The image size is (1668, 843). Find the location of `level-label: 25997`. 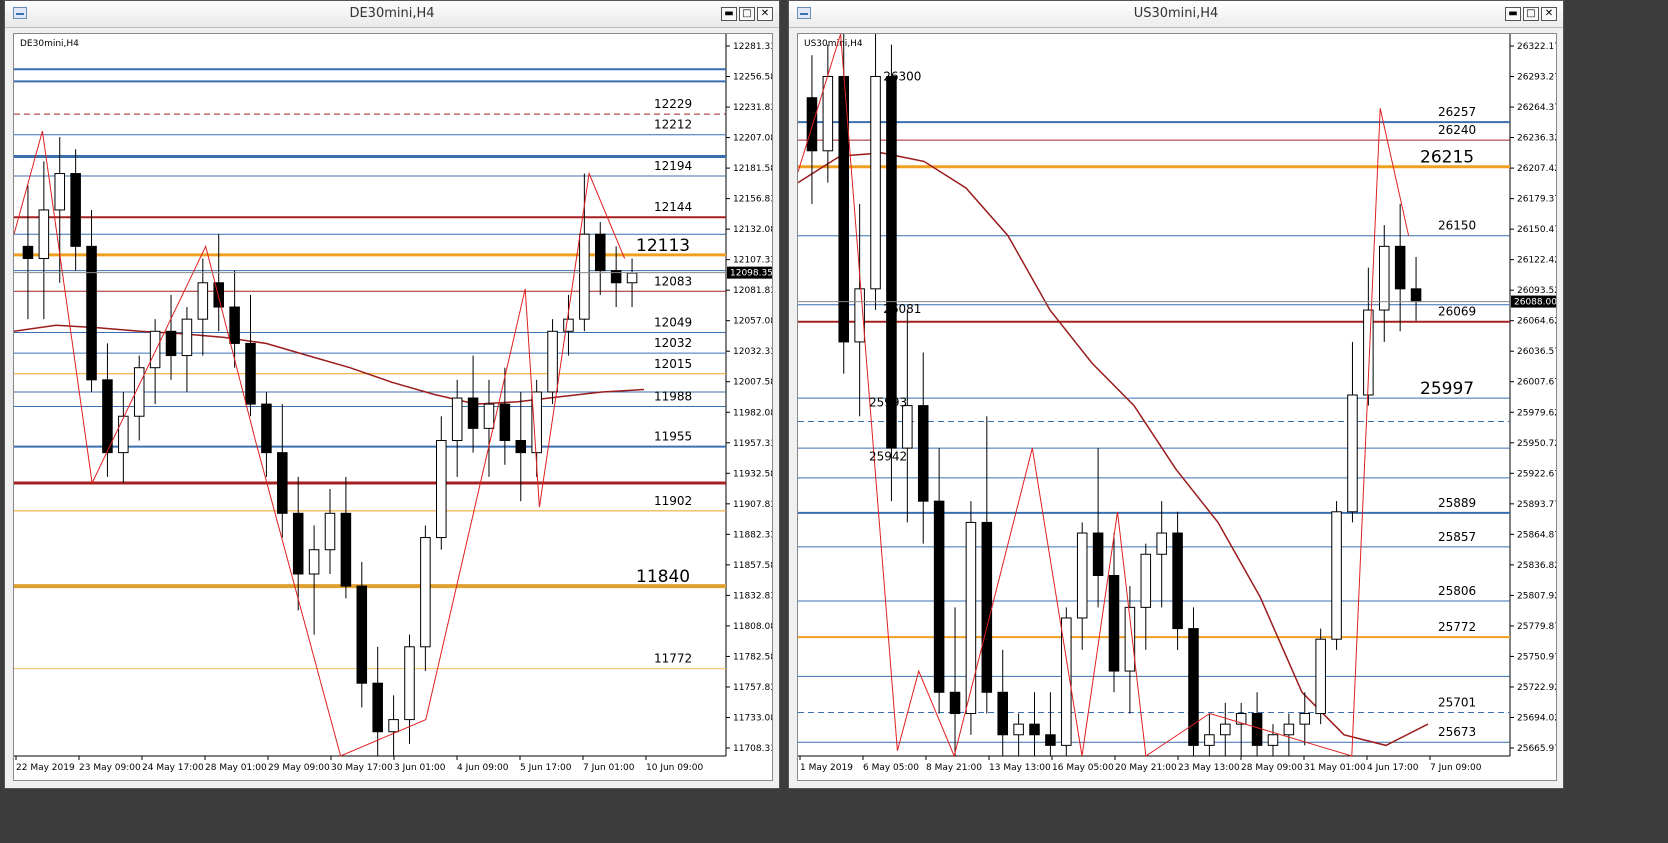

level-label: 25997 is located at coordinates (1447, 389).